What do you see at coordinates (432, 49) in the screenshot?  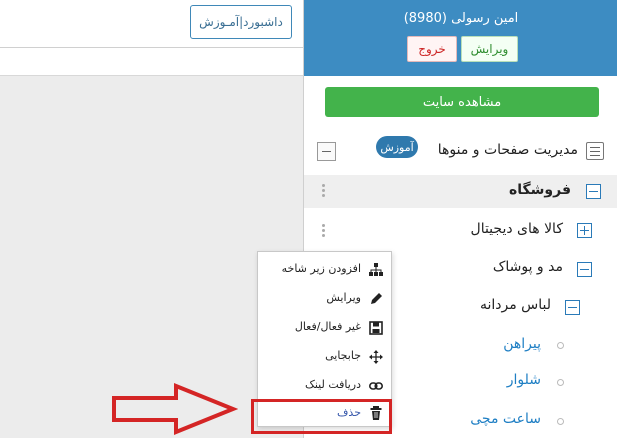 I see `logout-button: خروج` at bounding box center [432, 49].